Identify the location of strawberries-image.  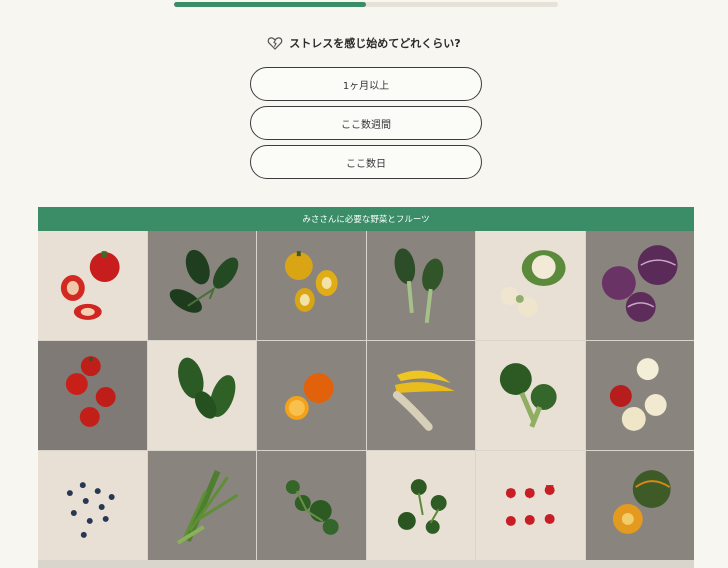
(530, 505).